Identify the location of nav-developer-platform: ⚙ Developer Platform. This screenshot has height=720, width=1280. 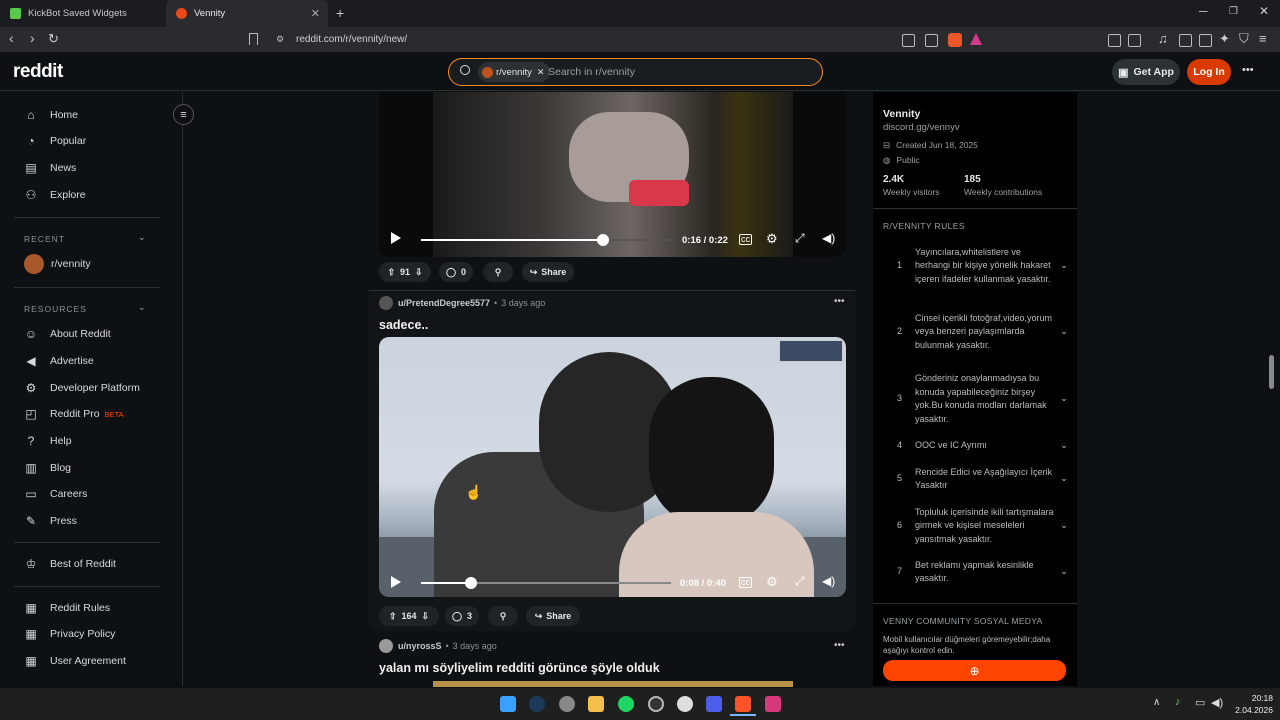
(82, 388).